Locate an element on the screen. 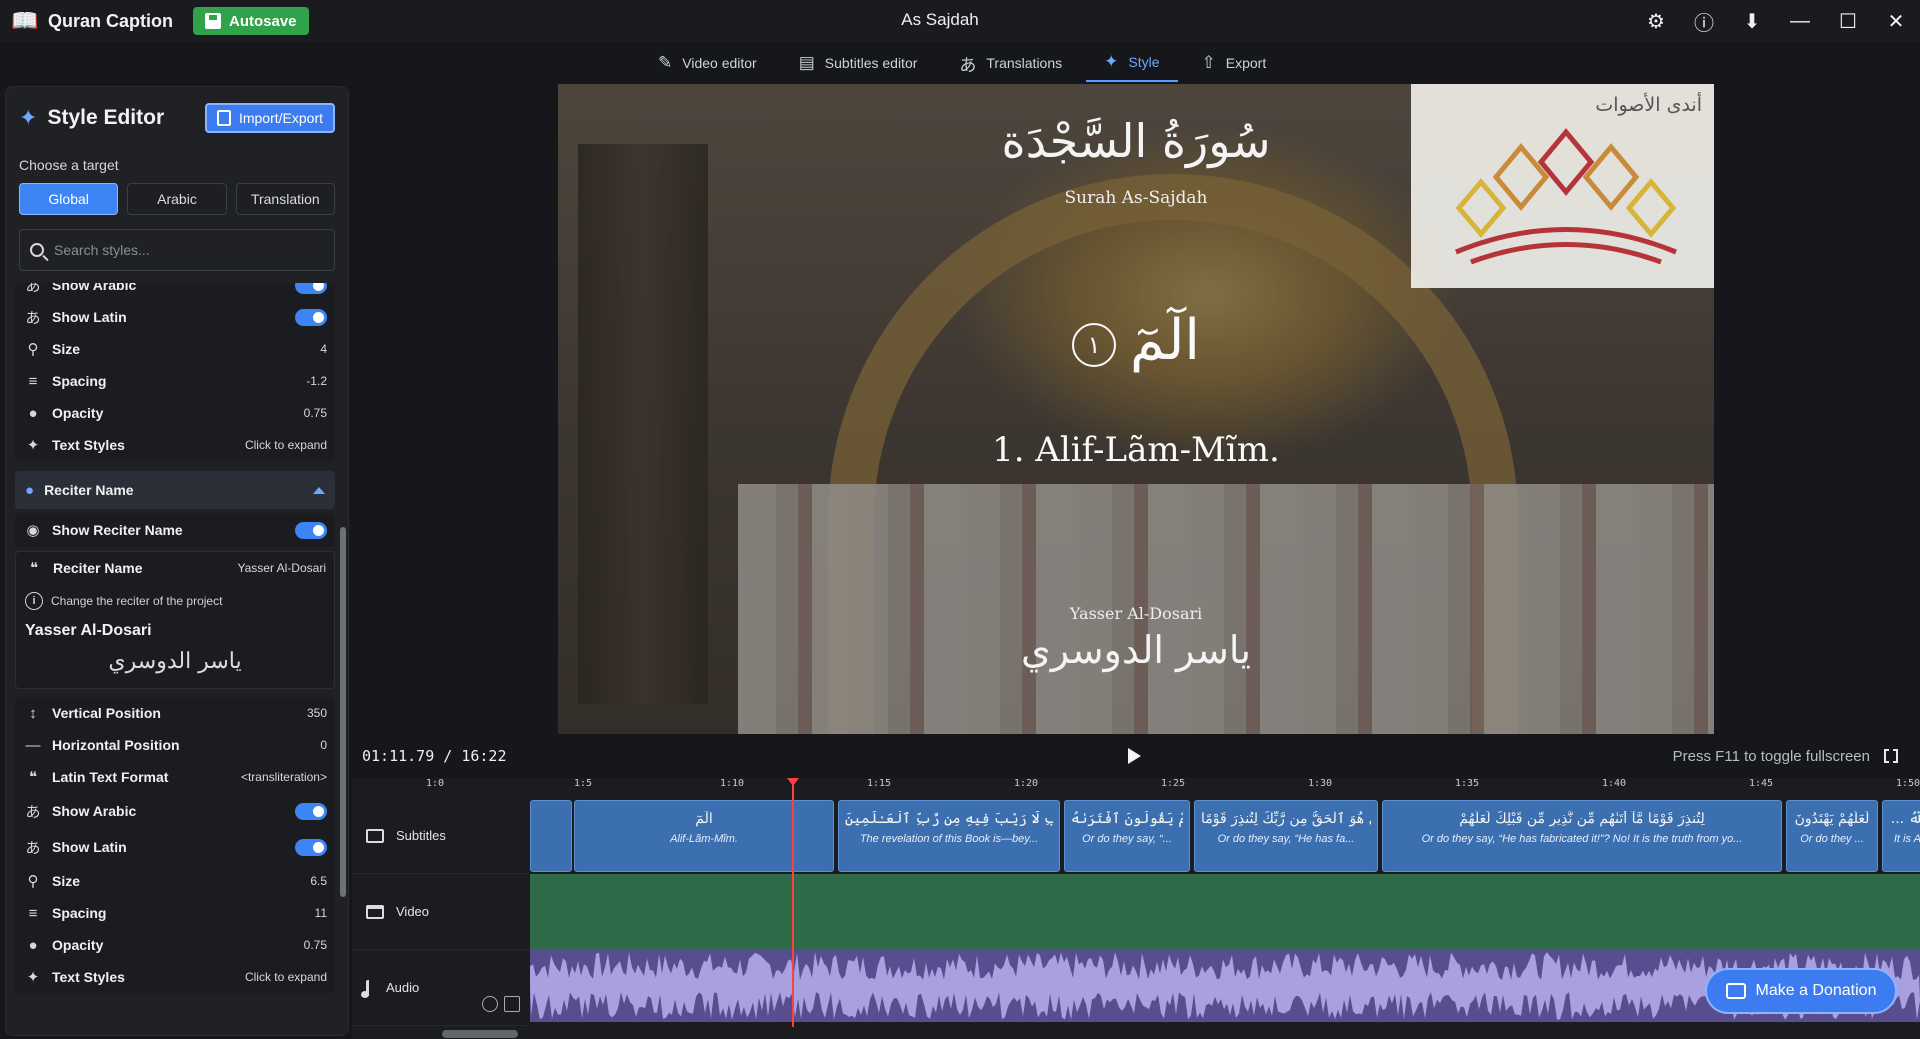  settings-gear-icon: ⚙ is located at coordinates (1656, 21).